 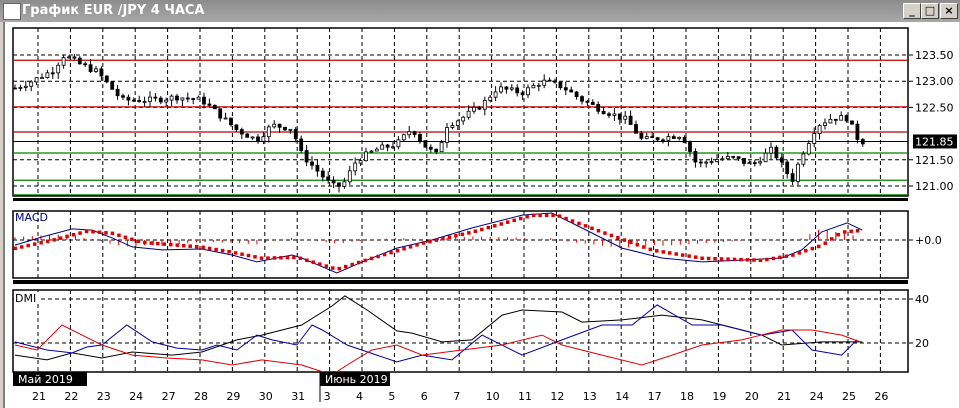 What do you see at coordinates (31, 217) in the screenshot?
I see `macd-label: MACD` at bounding box center [31, 217].